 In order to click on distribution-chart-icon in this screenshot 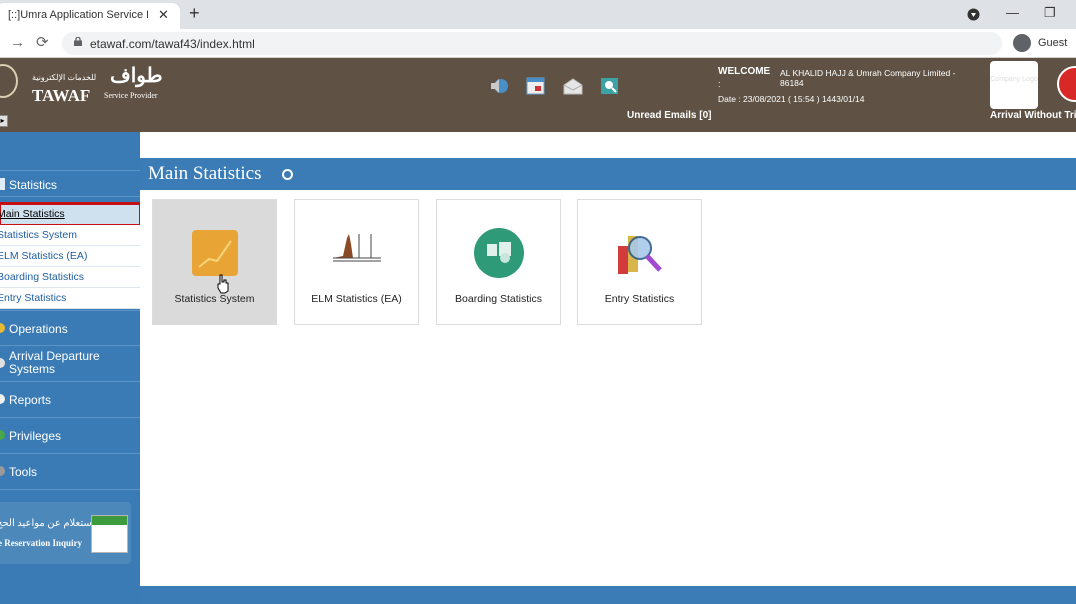, I will do `click(357, 248)`.